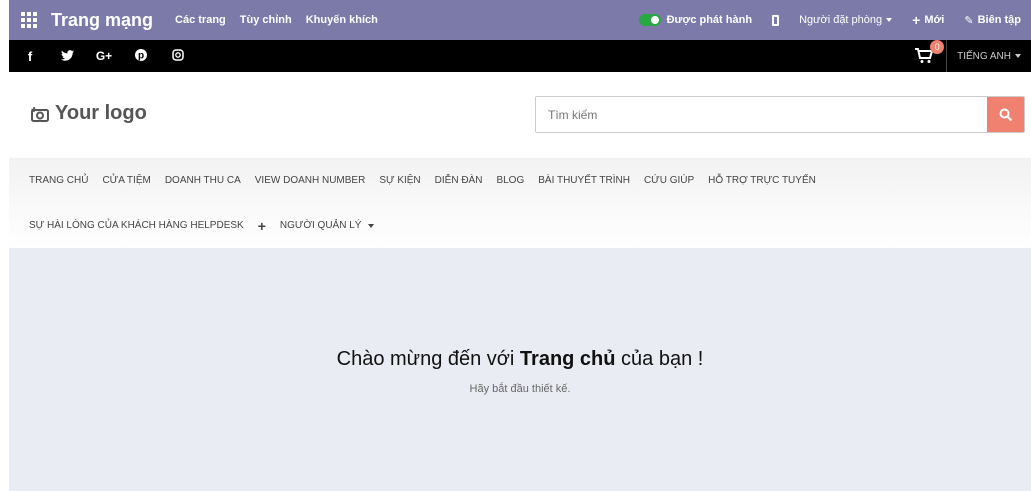 The width and height of the screenshot is (1031, 491). I want to click on search-icon, so click(1005, 114).